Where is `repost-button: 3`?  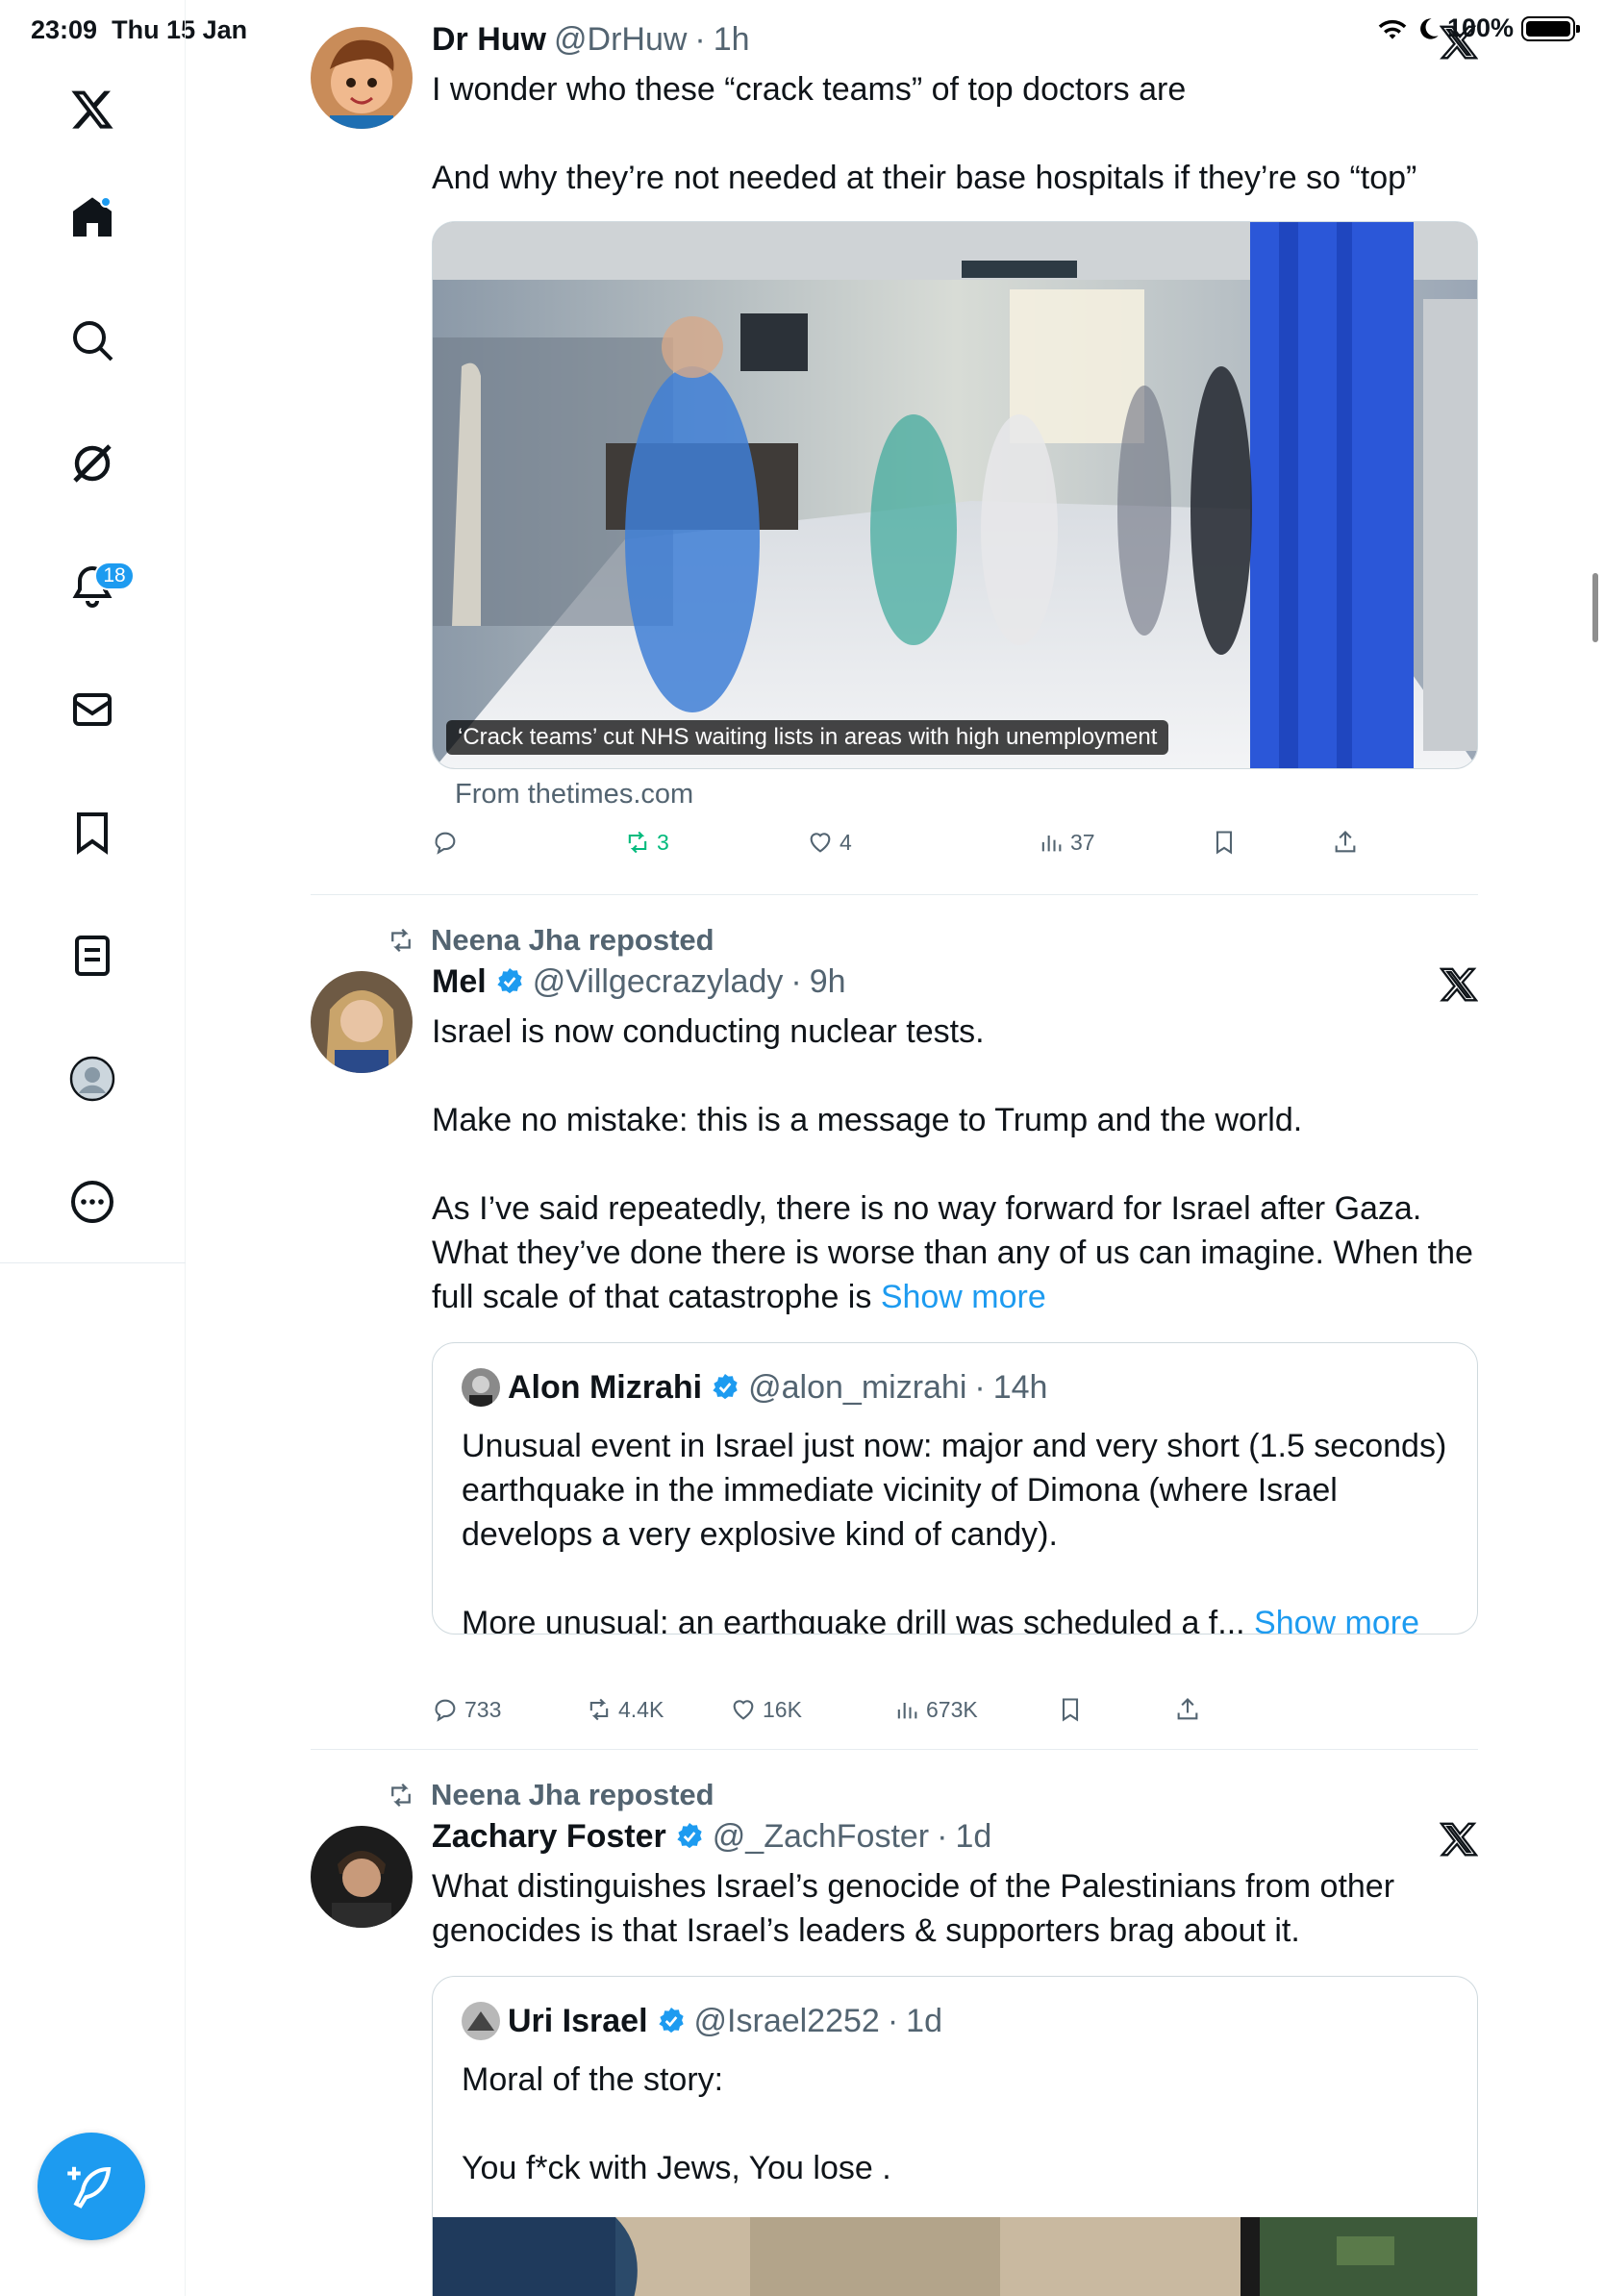 repost-button: 3 is located at coordinates (646, 842).